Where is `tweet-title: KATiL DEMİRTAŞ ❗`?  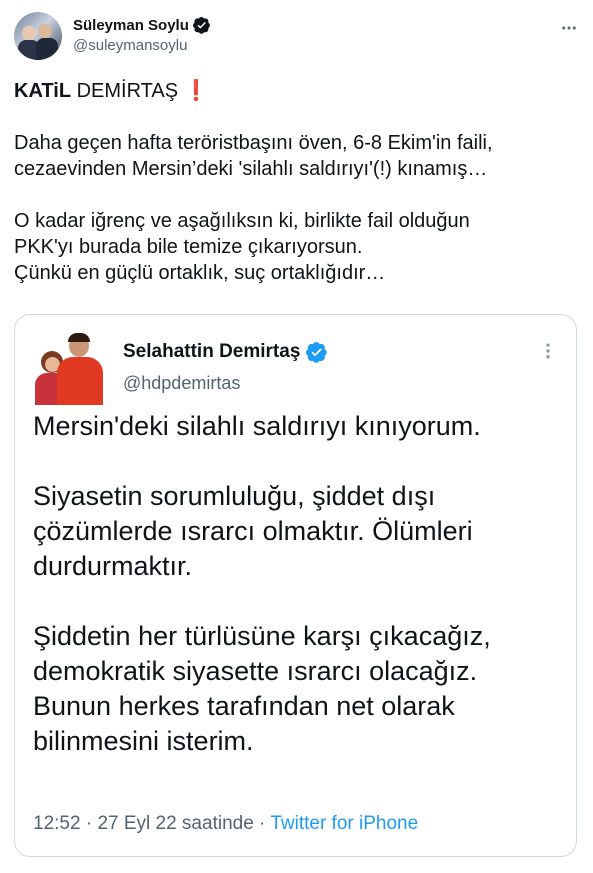 tweet-title: KATiL DEMİRTAŞ ❗ is located at coordinates (296, 91).